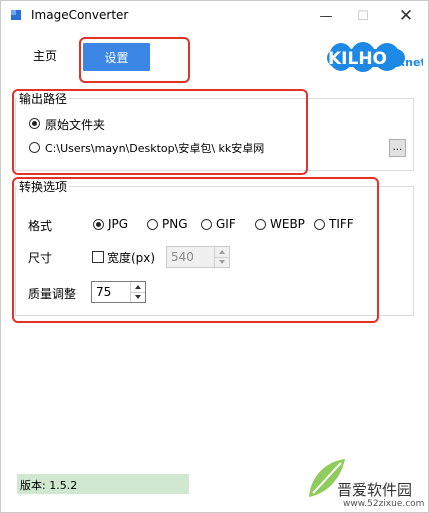 The width and height of the screenshot is (429, 513). I want to click on label-custom-folder: C:\Users\mayn\Desktop\安卓包\ kk安卓网, so click(154, 148).